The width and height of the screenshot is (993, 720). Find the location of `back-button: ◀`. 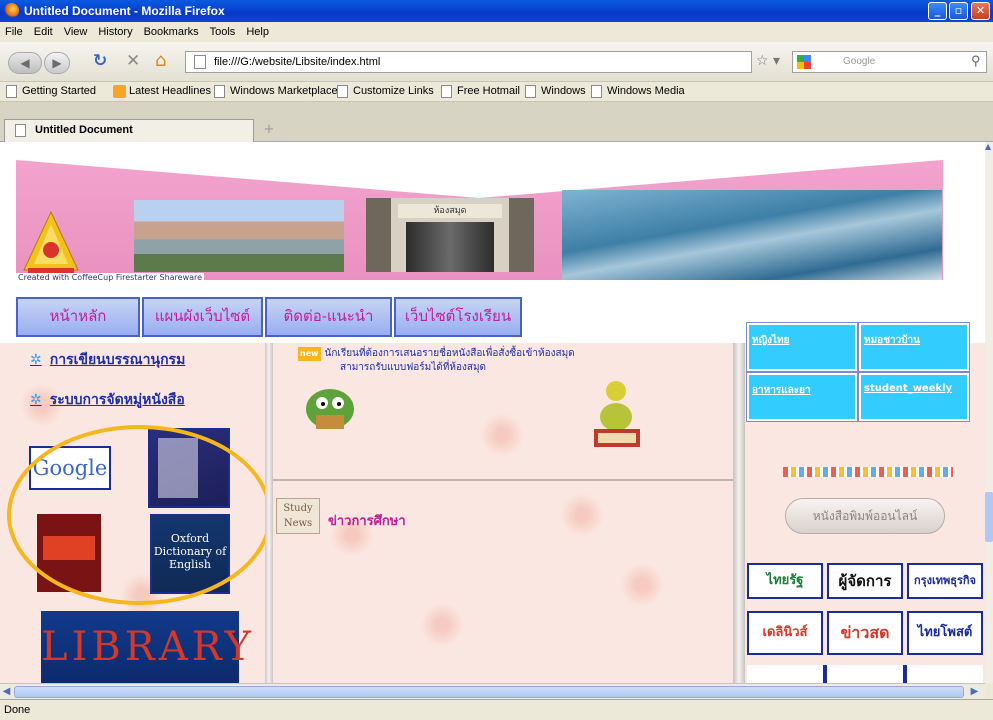

back-button: ◀ is located at coordinates (25, 63).